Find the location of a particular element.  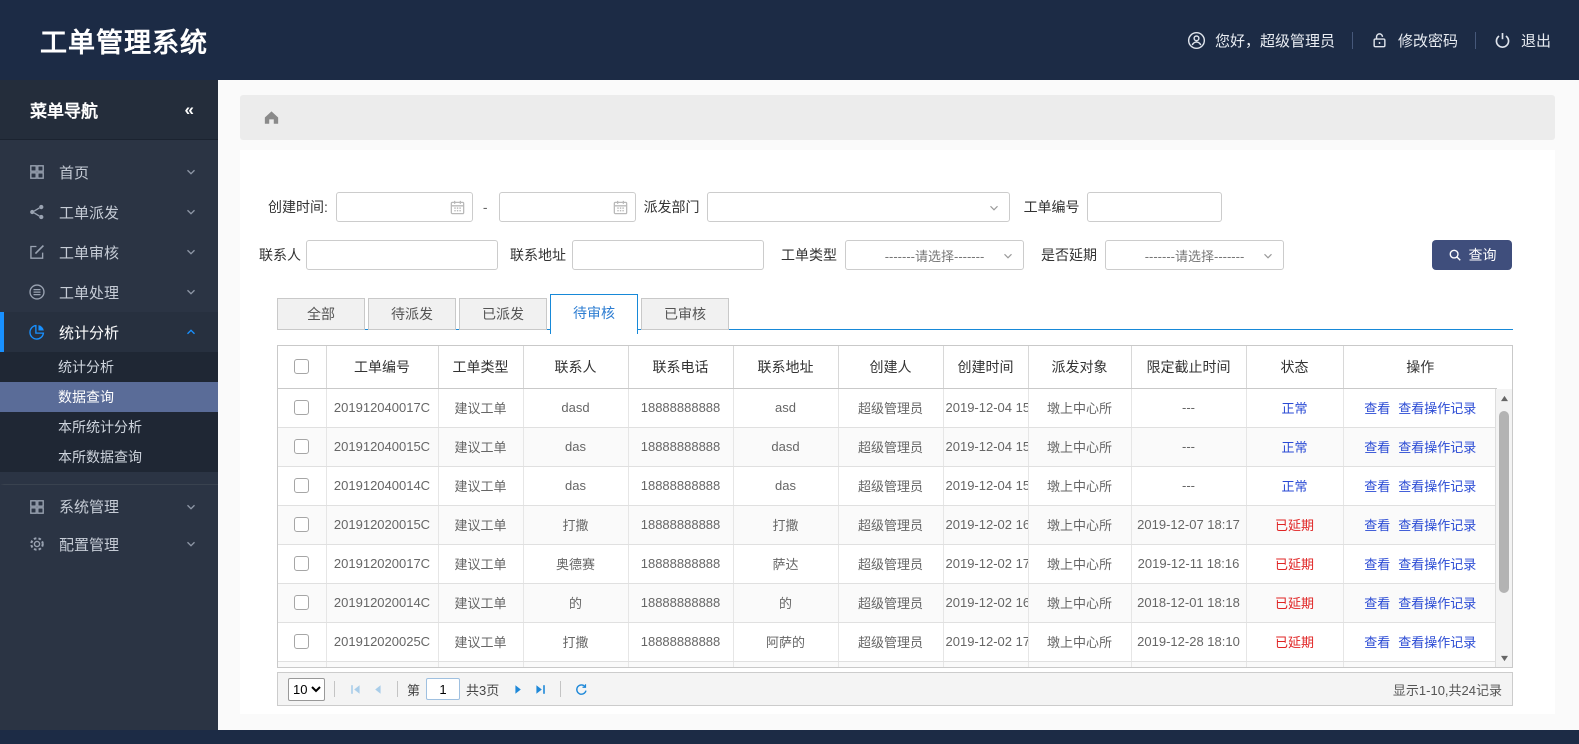

refresh-button is located at coordinates (581, 689).